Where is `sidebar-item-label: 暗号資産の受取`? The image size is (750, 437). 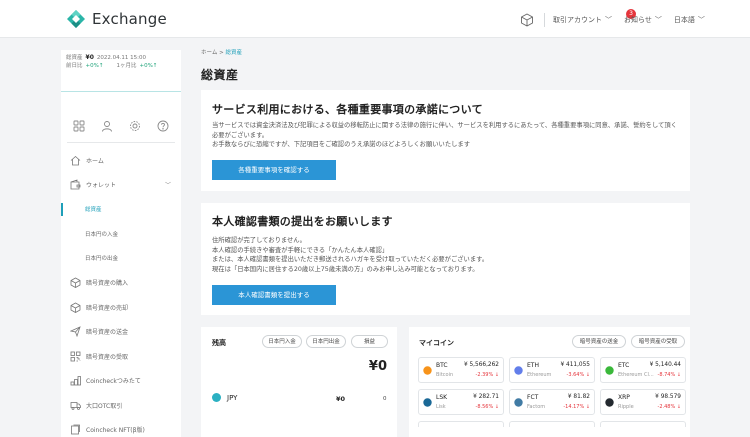
sidebar-item-label: 暗号資産の受取 is located at coordinates (107, 357).